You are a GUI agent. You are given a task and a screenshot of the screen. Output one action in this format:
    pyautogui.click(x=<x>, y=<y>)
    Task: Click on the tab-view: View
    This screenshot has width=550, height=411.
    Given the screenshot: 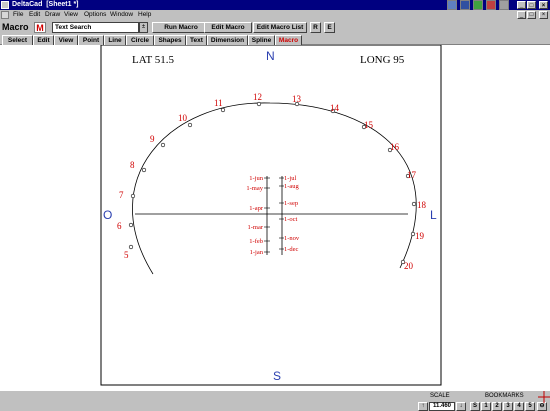 What is the action you would take?
    pyautogui.click(x=66, y=40)
    